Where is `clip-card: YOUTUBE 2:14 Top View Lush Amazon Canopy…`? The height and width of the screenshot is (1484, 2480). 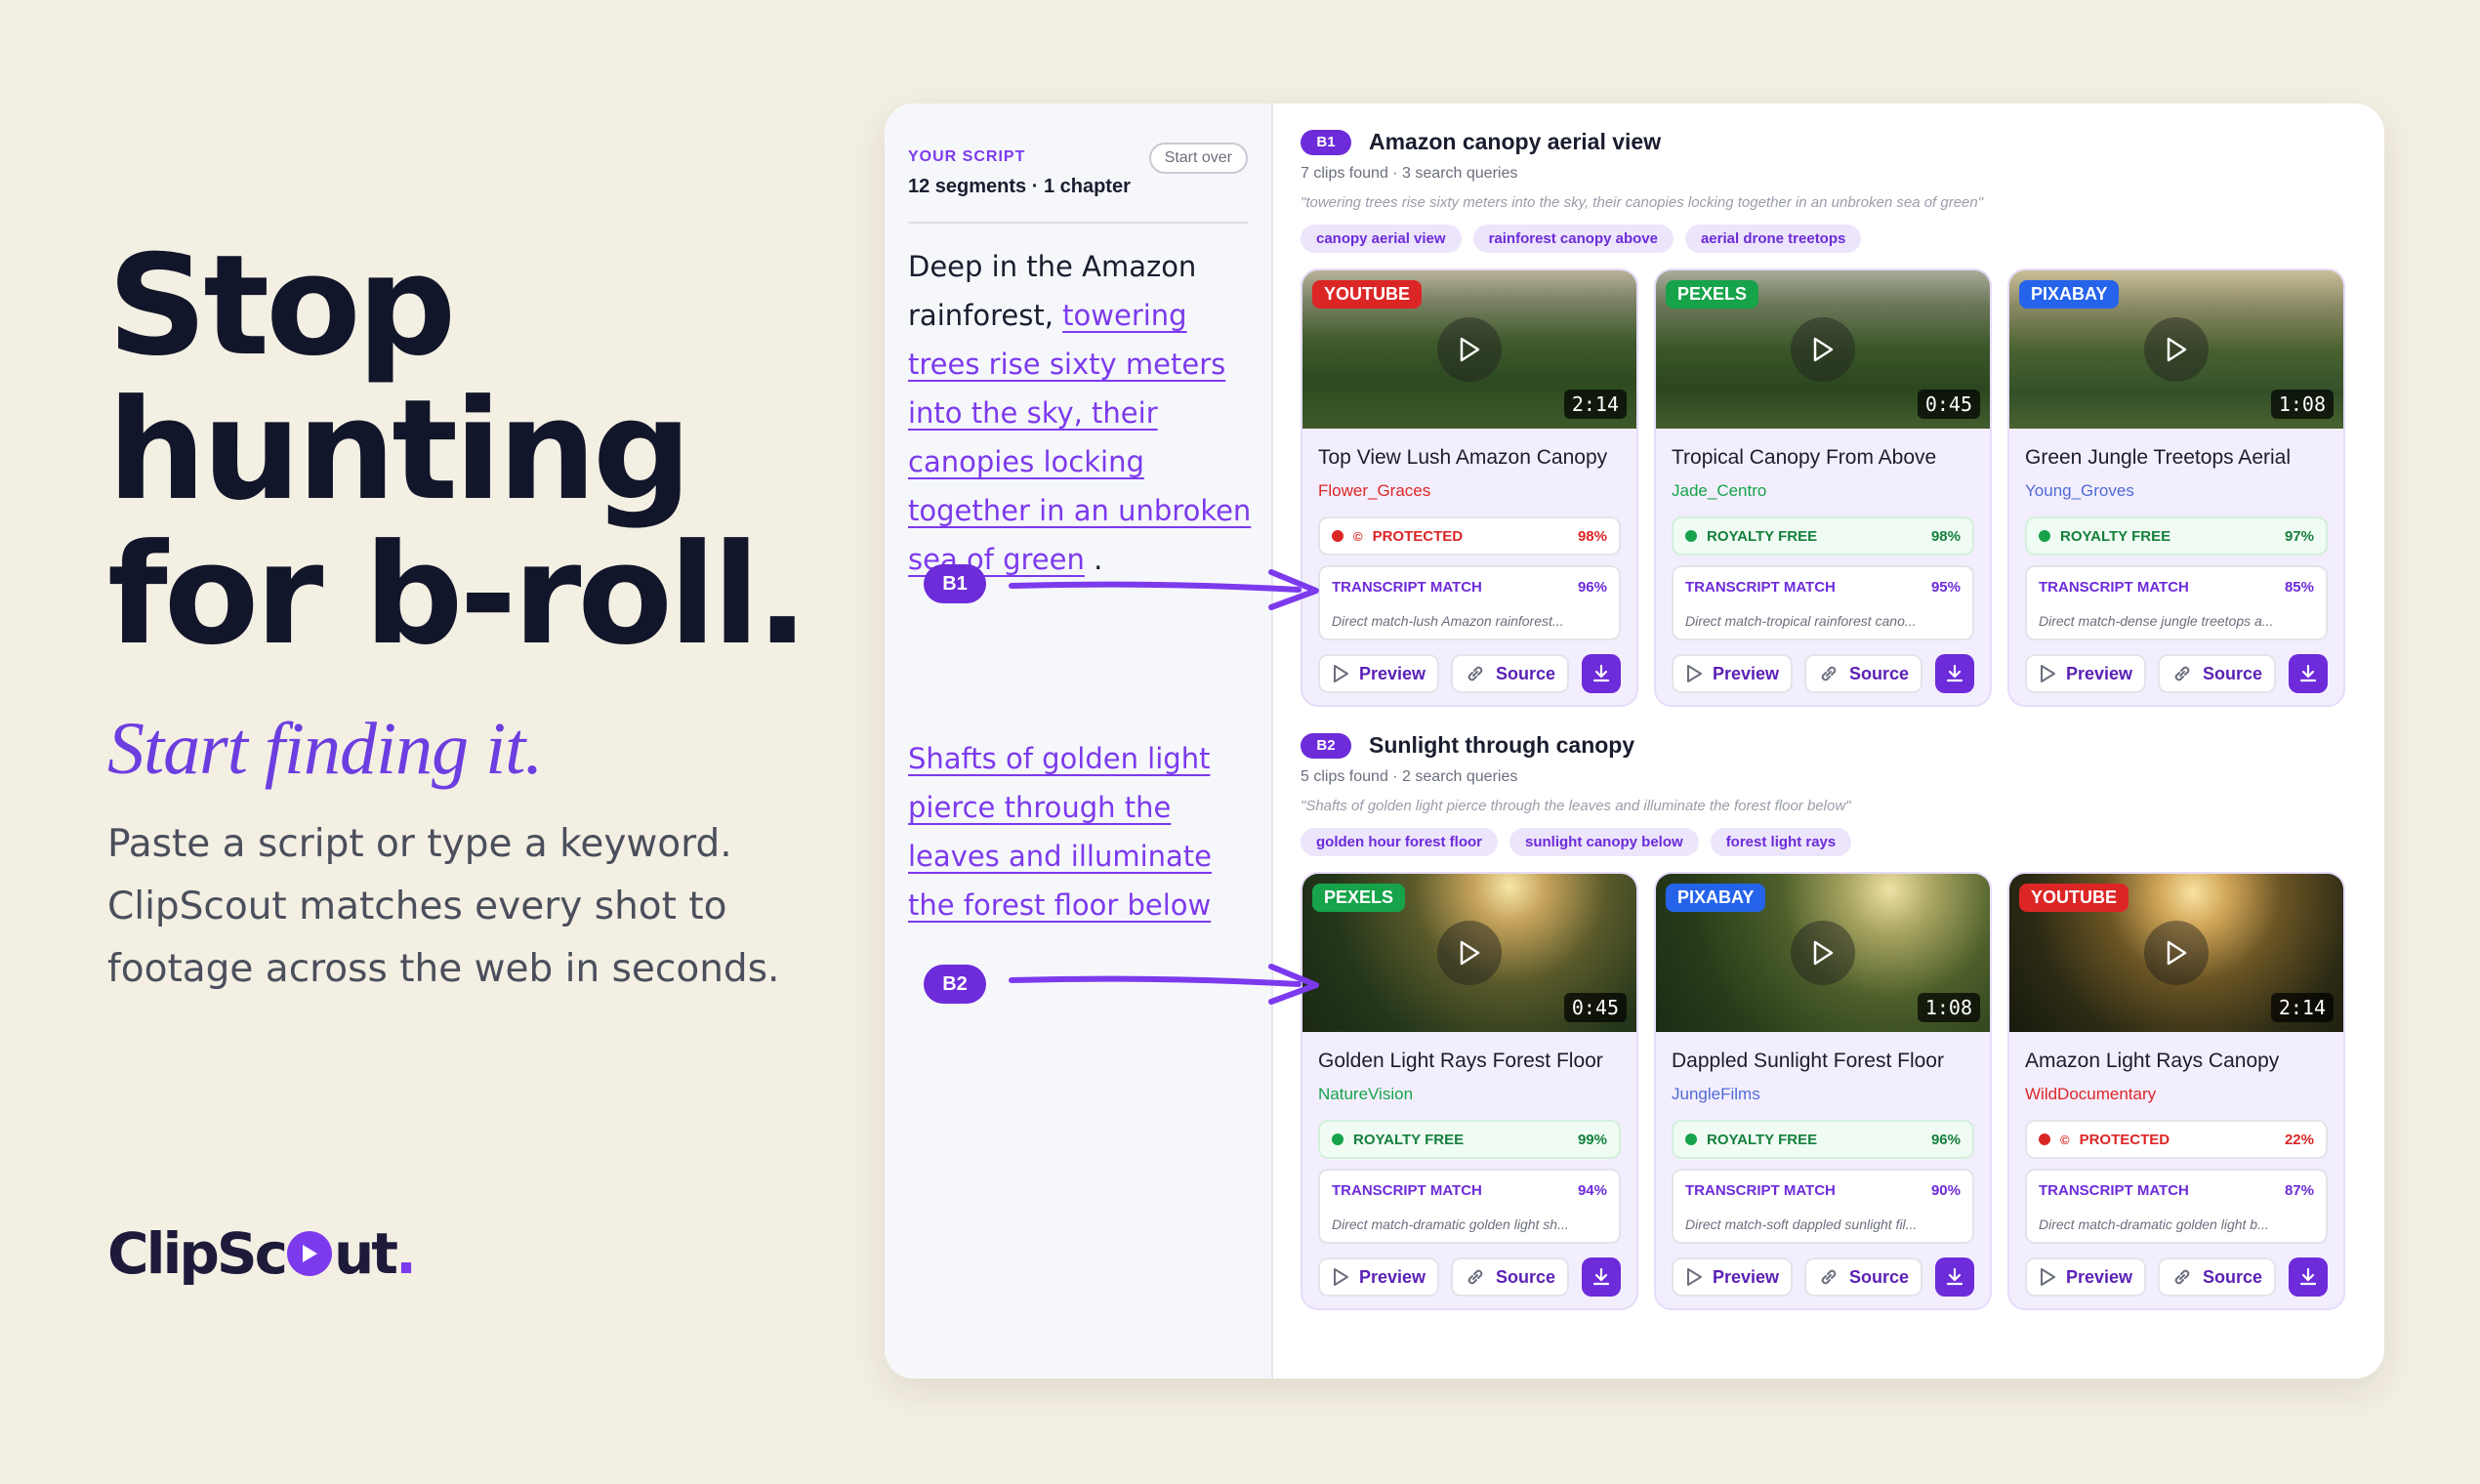
clip-card: YOUTUBE 2:14 Top View Lush Amazon Canopy… is located at coordinates (1470, 488).